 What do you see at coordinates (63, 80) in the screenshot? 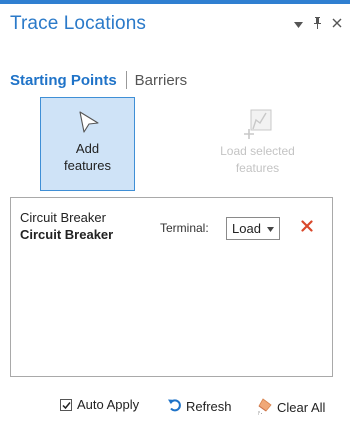
I see `tab-starting-points: Starting Points` at bounding box center [63, 80].